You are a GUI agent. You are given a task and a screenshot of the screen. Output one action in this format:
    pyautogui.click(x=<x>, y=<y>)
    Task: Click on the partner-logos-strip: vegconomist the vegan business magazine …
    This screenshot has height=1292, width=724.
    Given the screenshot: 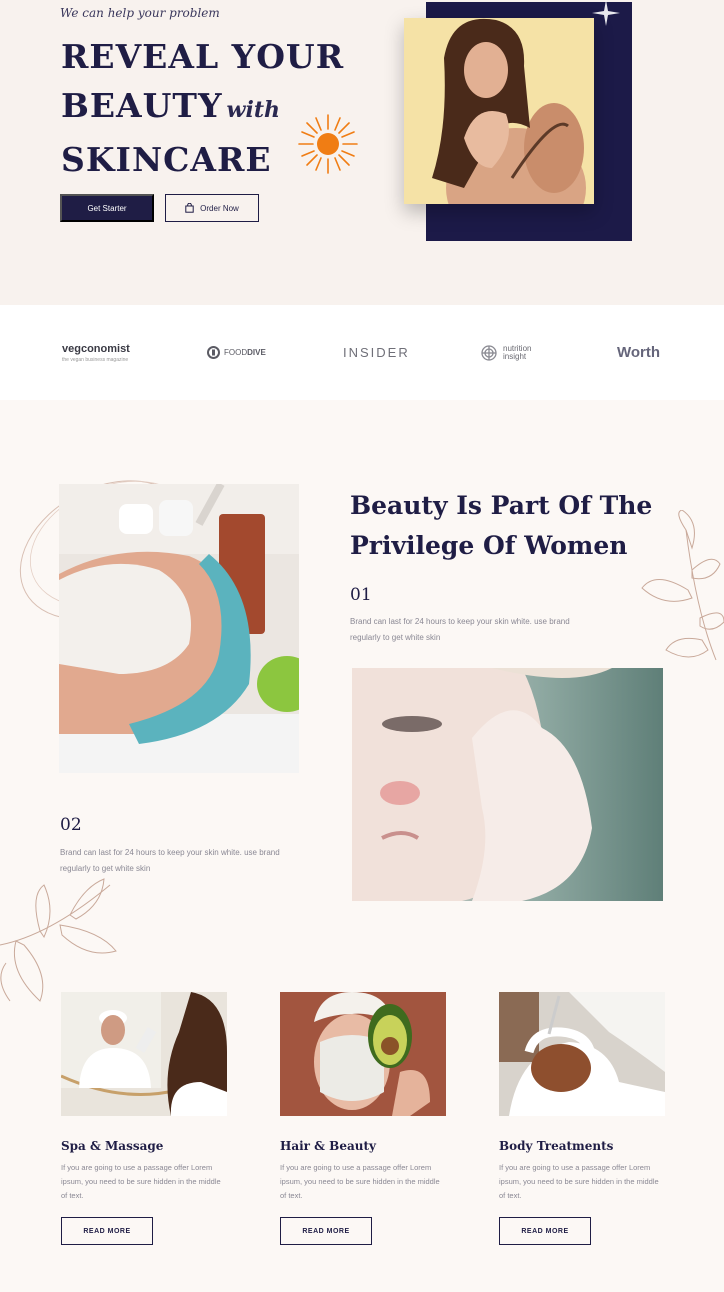 What is the action you would take?
    pyautogui.click(x=362, y=352)
    